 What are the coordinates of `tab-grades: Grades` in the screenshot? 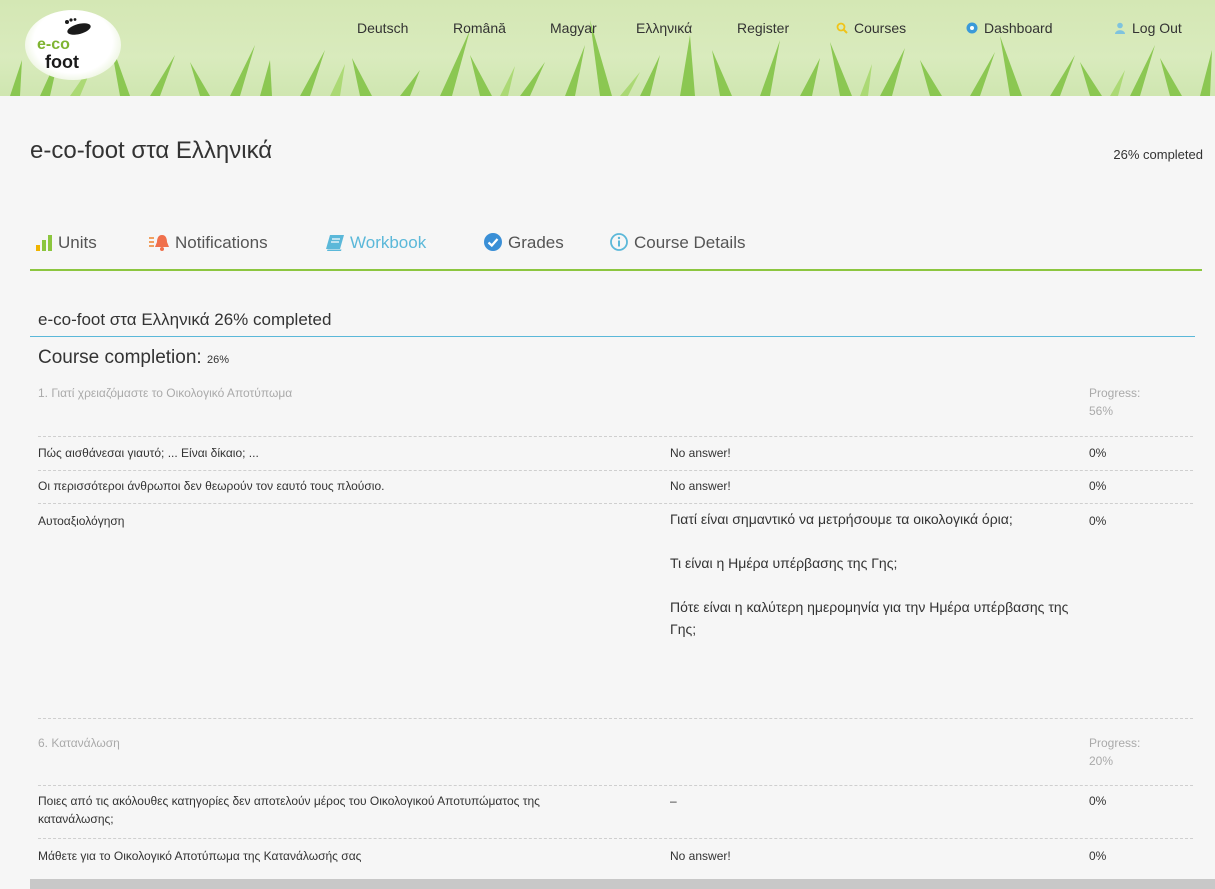 It's located at (524, 243).